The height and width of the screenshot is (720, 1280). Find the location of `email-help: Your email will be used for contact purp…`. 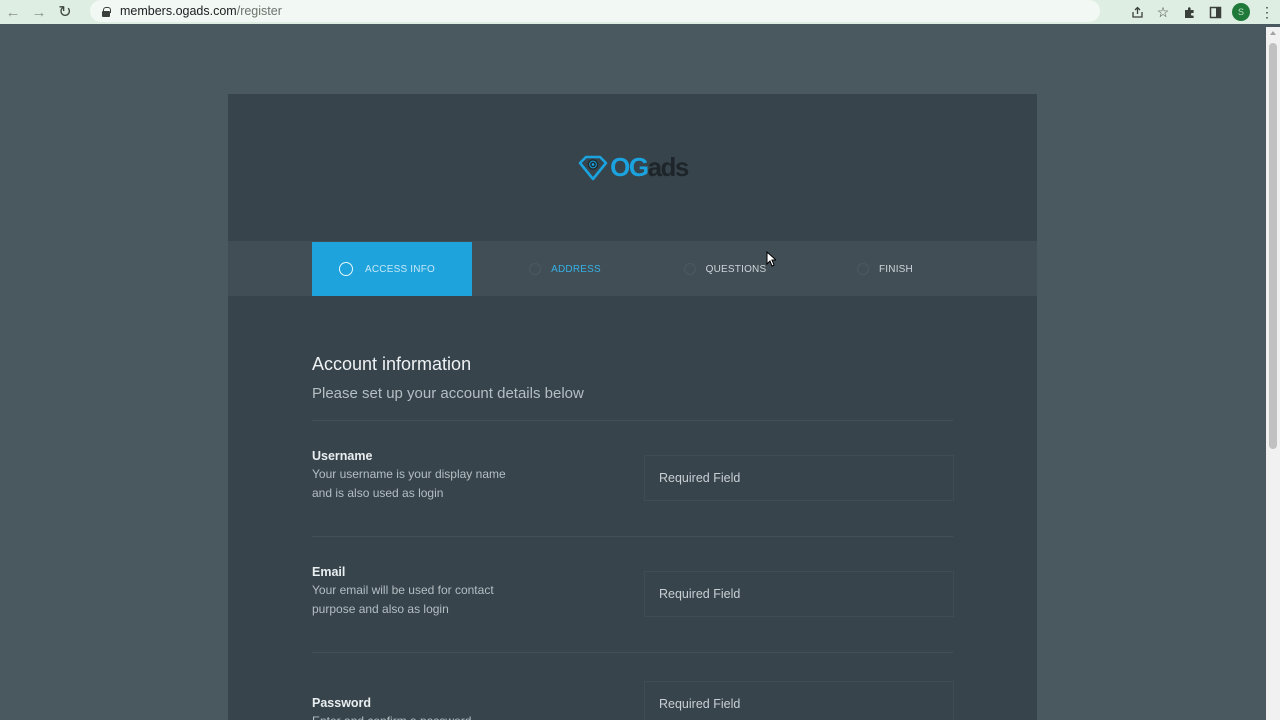

email-help: Your email will be used for contact purp… is located at coordinates (403, 599).